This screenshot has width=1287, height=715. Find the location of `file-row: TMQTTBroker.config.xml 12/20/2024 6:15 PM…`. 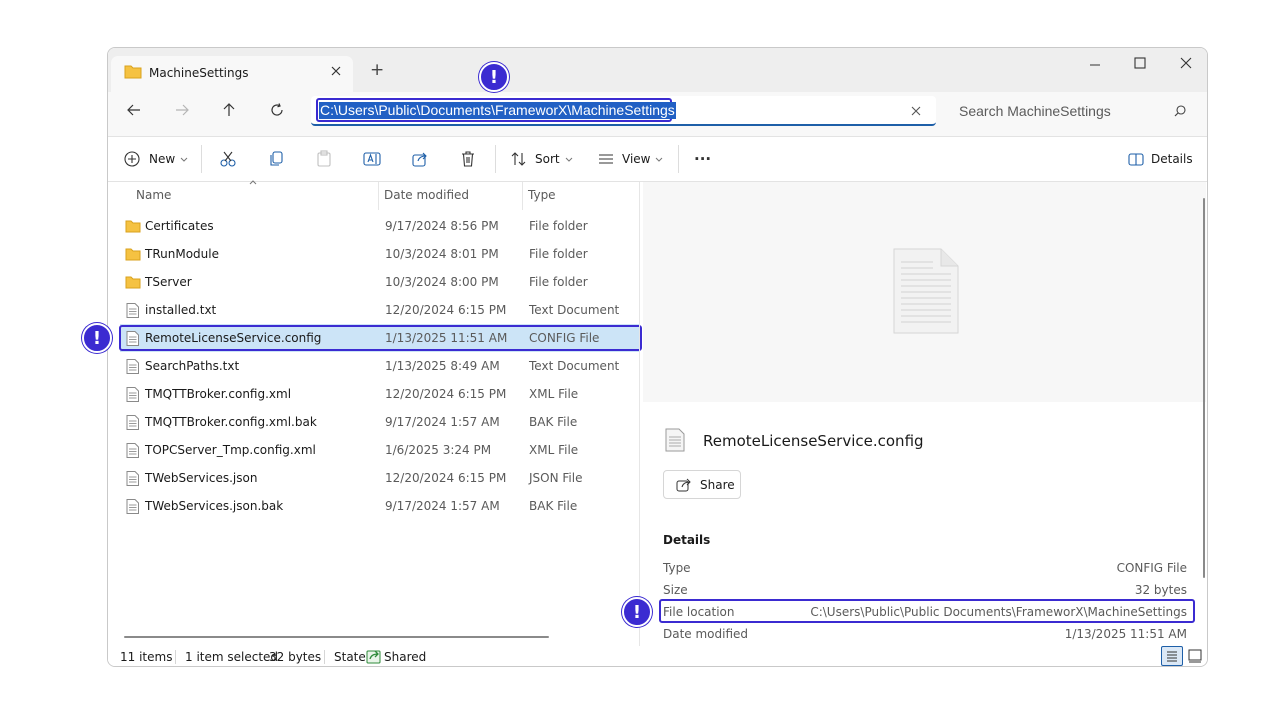

file-row: TMQTTBroker.config.xml 12/20/2024 6:15 PM… is located at coordinates (380, 394).